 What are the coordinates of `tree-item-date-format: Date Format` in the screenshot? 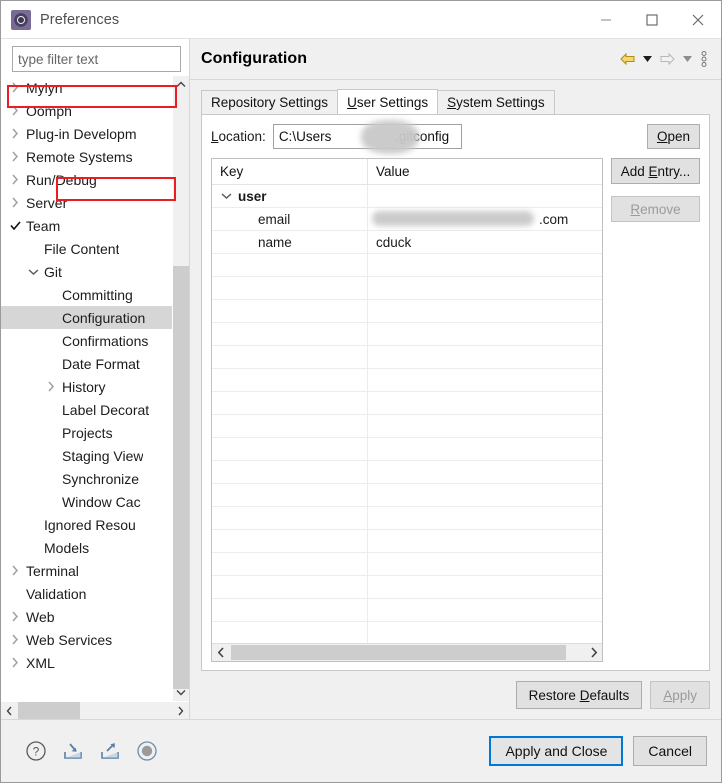 It's located at (86, 363).